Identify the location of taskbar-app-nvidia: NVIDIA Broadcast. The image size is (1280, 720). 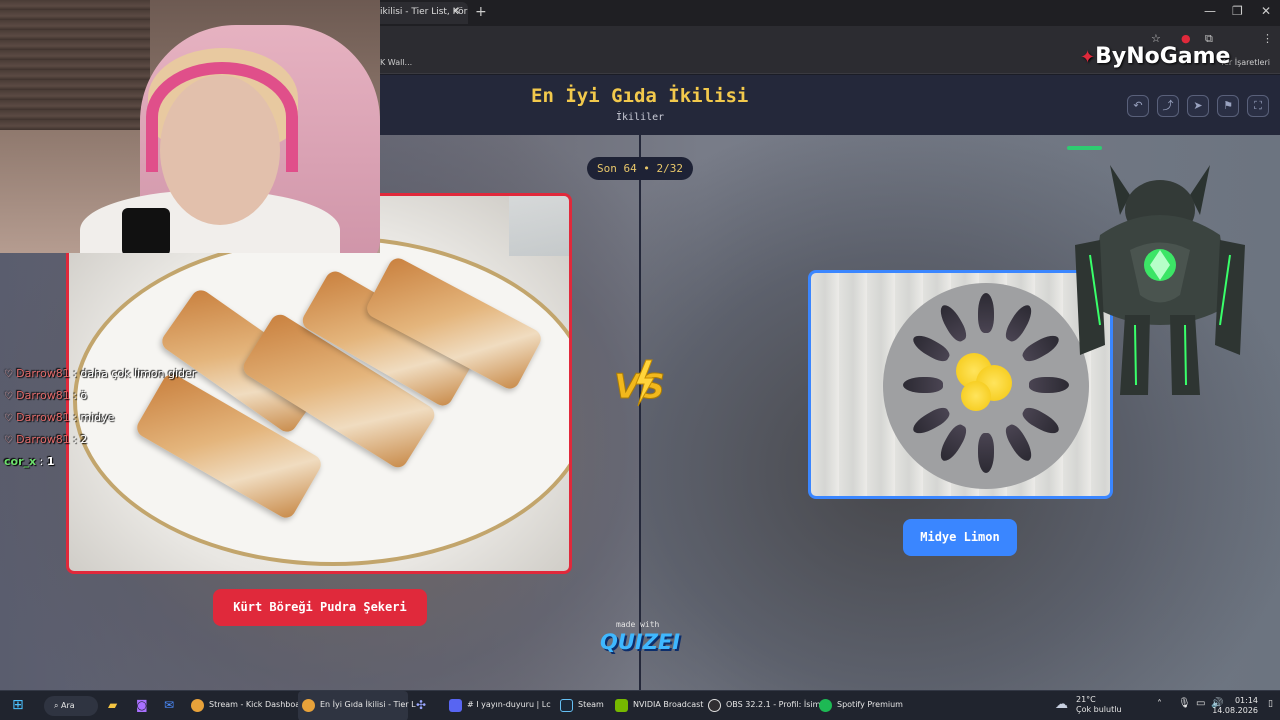
(657, 705).